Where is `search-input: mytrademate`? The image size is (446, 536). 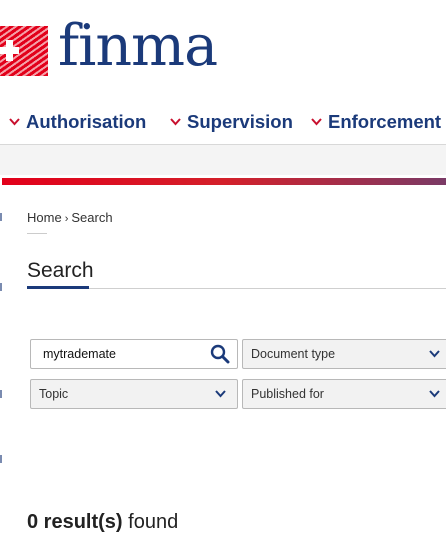 search-input: mytrademate is located at coordinates (134, 354).